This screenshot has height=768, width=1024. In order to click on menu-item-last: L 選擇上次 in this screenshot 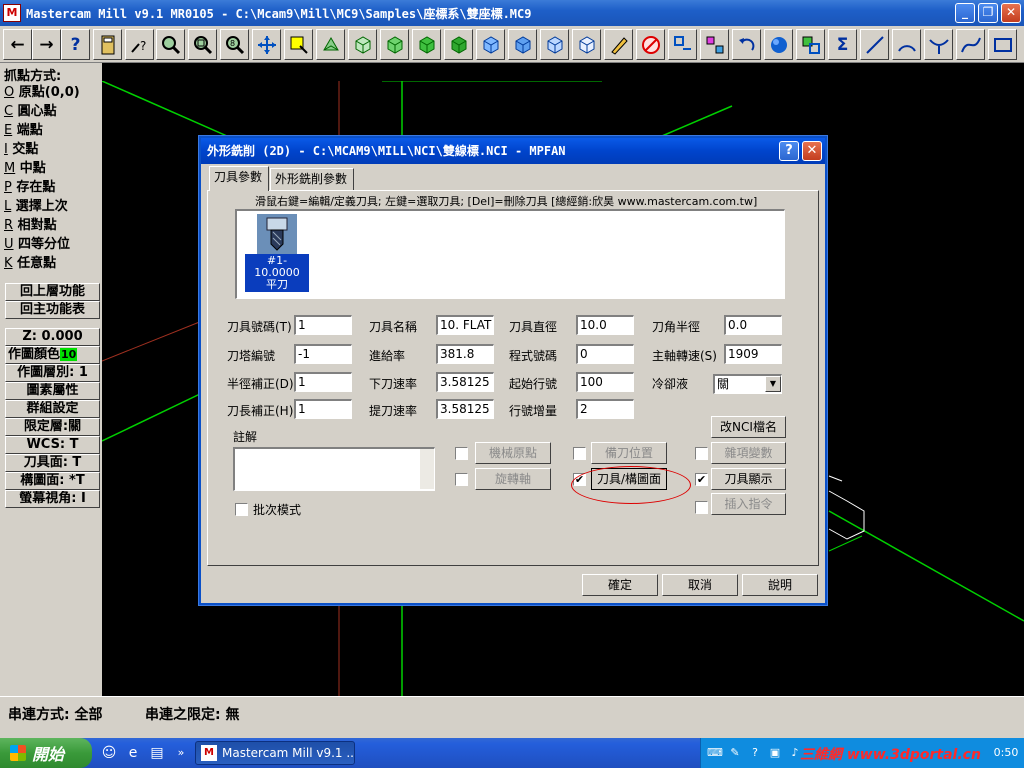, I will do `click(52, 206)`.